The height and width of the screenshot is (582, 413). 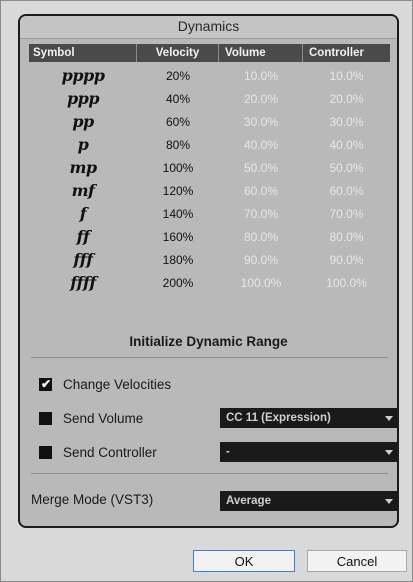 I want to click on merge-mode-value: Average, so click(x=248, y=501).